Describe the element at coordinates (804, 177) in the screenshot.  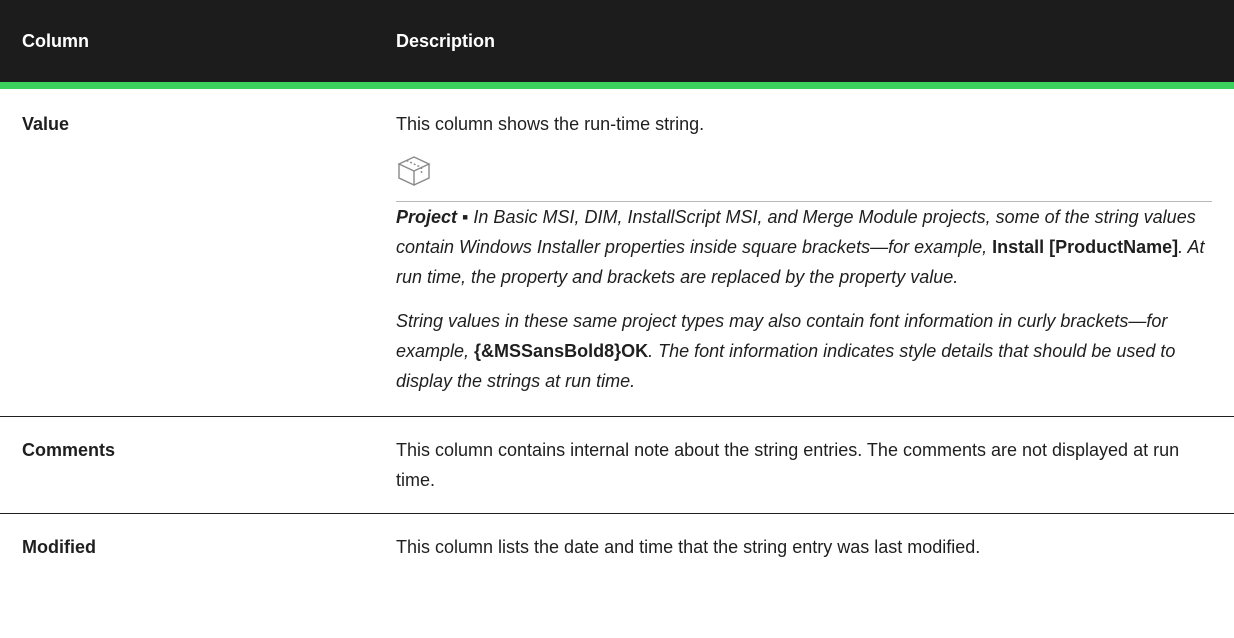
I see `note-icon-bar` at that location.